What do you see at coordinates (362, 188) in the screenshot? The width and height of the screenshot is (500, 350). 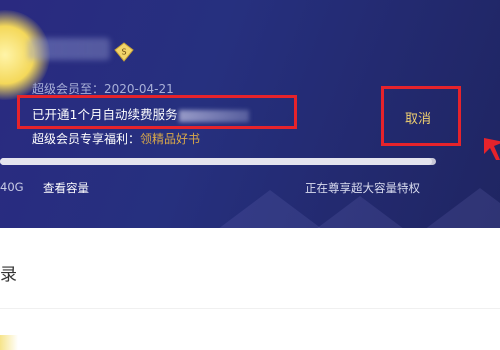 I see `capacity-status: 正在尊享超大容量特权` at bounding box center [362, 188].